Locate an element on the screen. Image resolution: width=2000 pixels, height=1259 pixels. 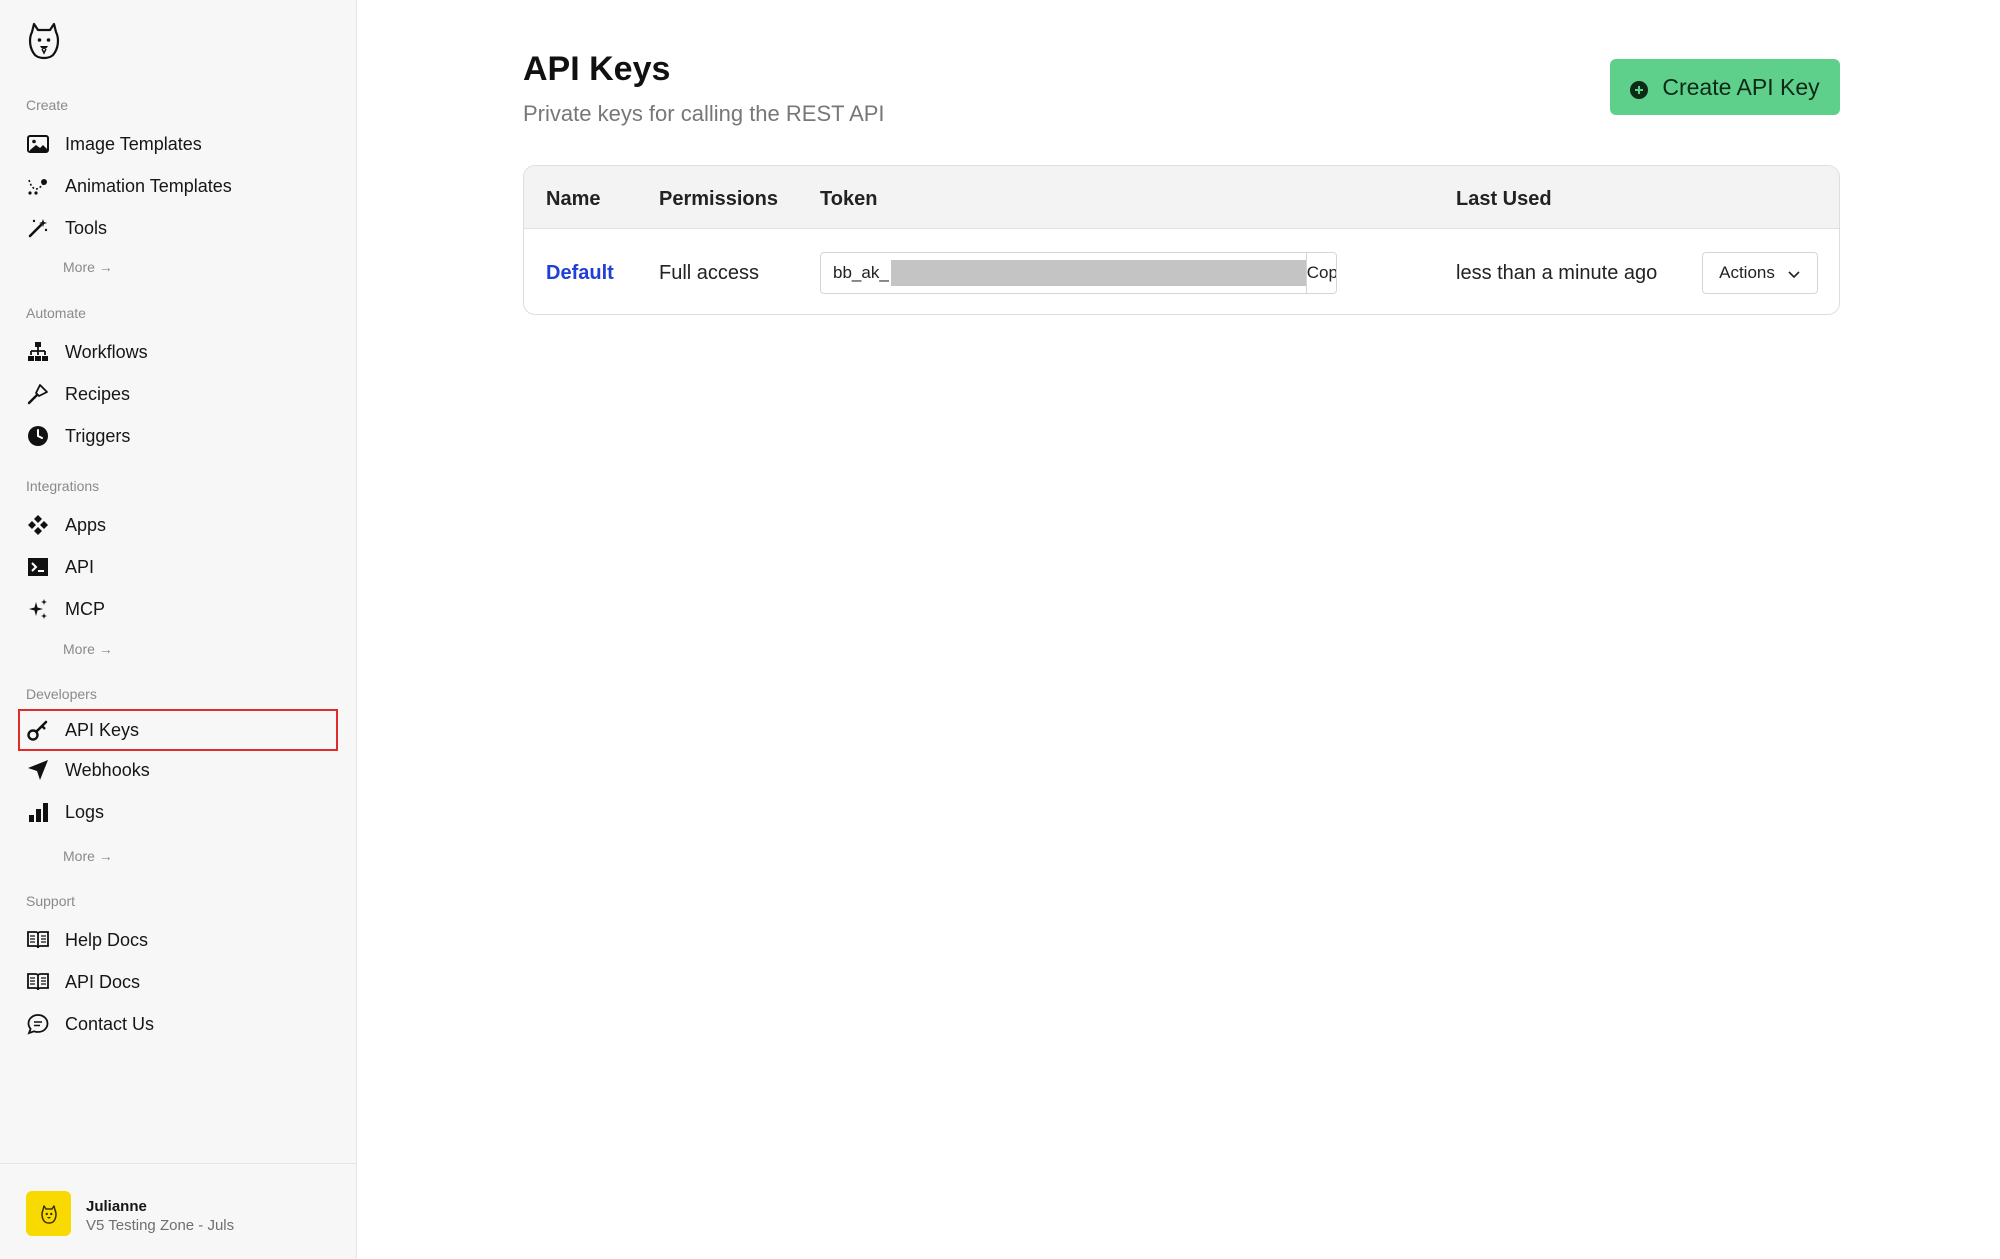
account-switcher: Julianne V5 Testing Zone - Juls is located at coordinates (178, 1211).